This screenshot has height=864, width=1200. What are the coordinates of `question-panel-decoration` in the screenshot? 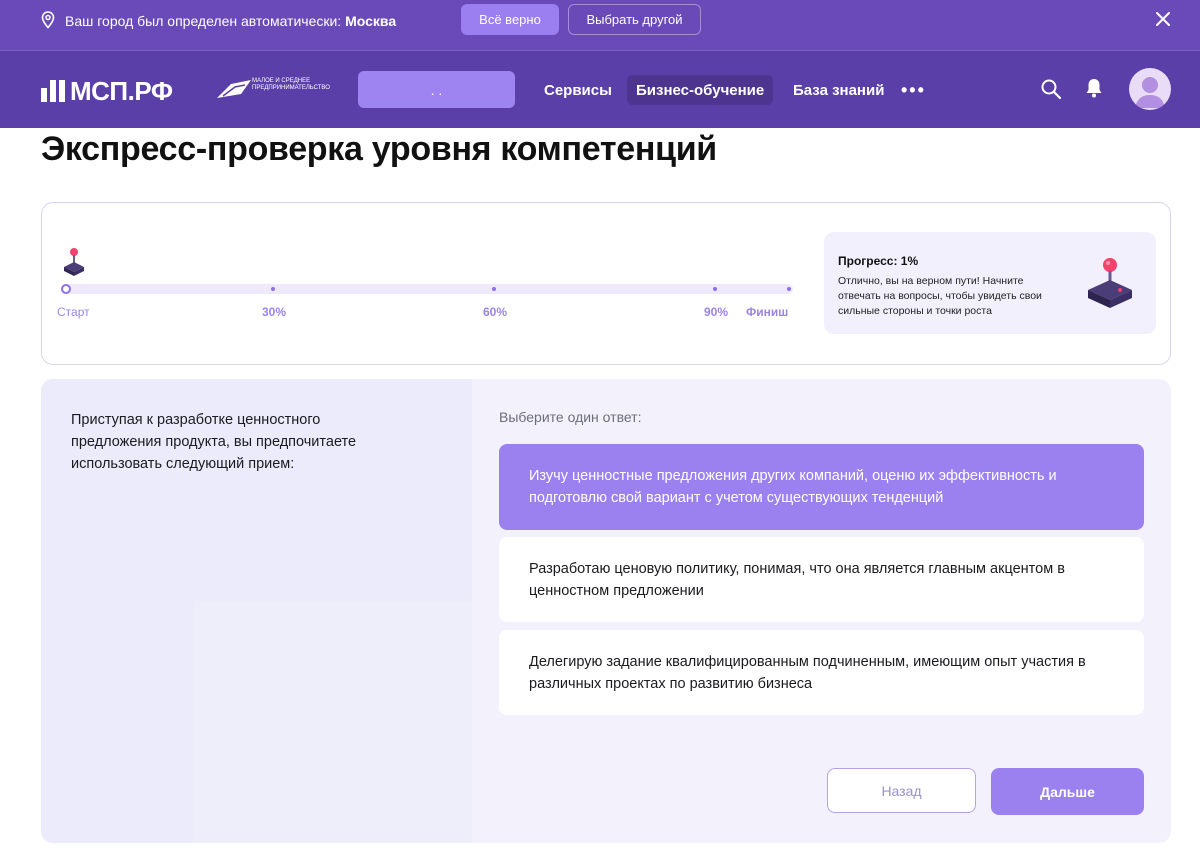 It's located at (332, 722).